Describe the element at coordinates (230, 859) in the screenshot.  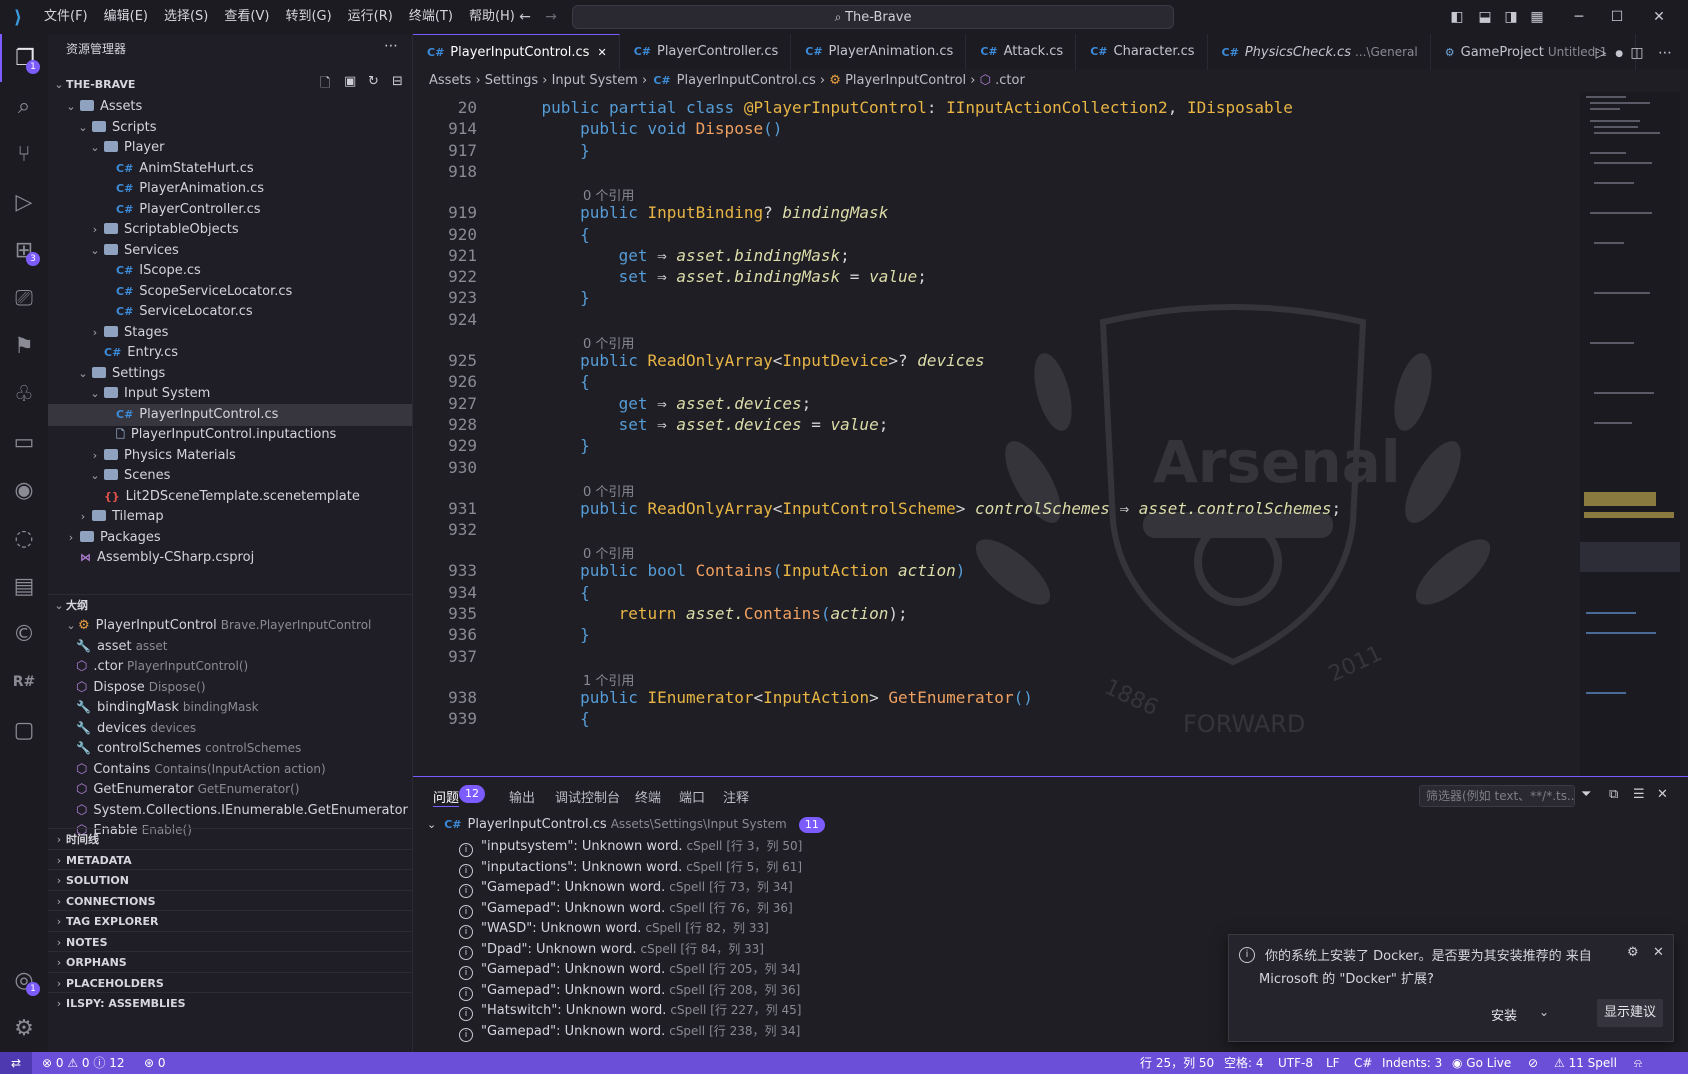
I see `sidebar-section-1: › METADATA` at that location.